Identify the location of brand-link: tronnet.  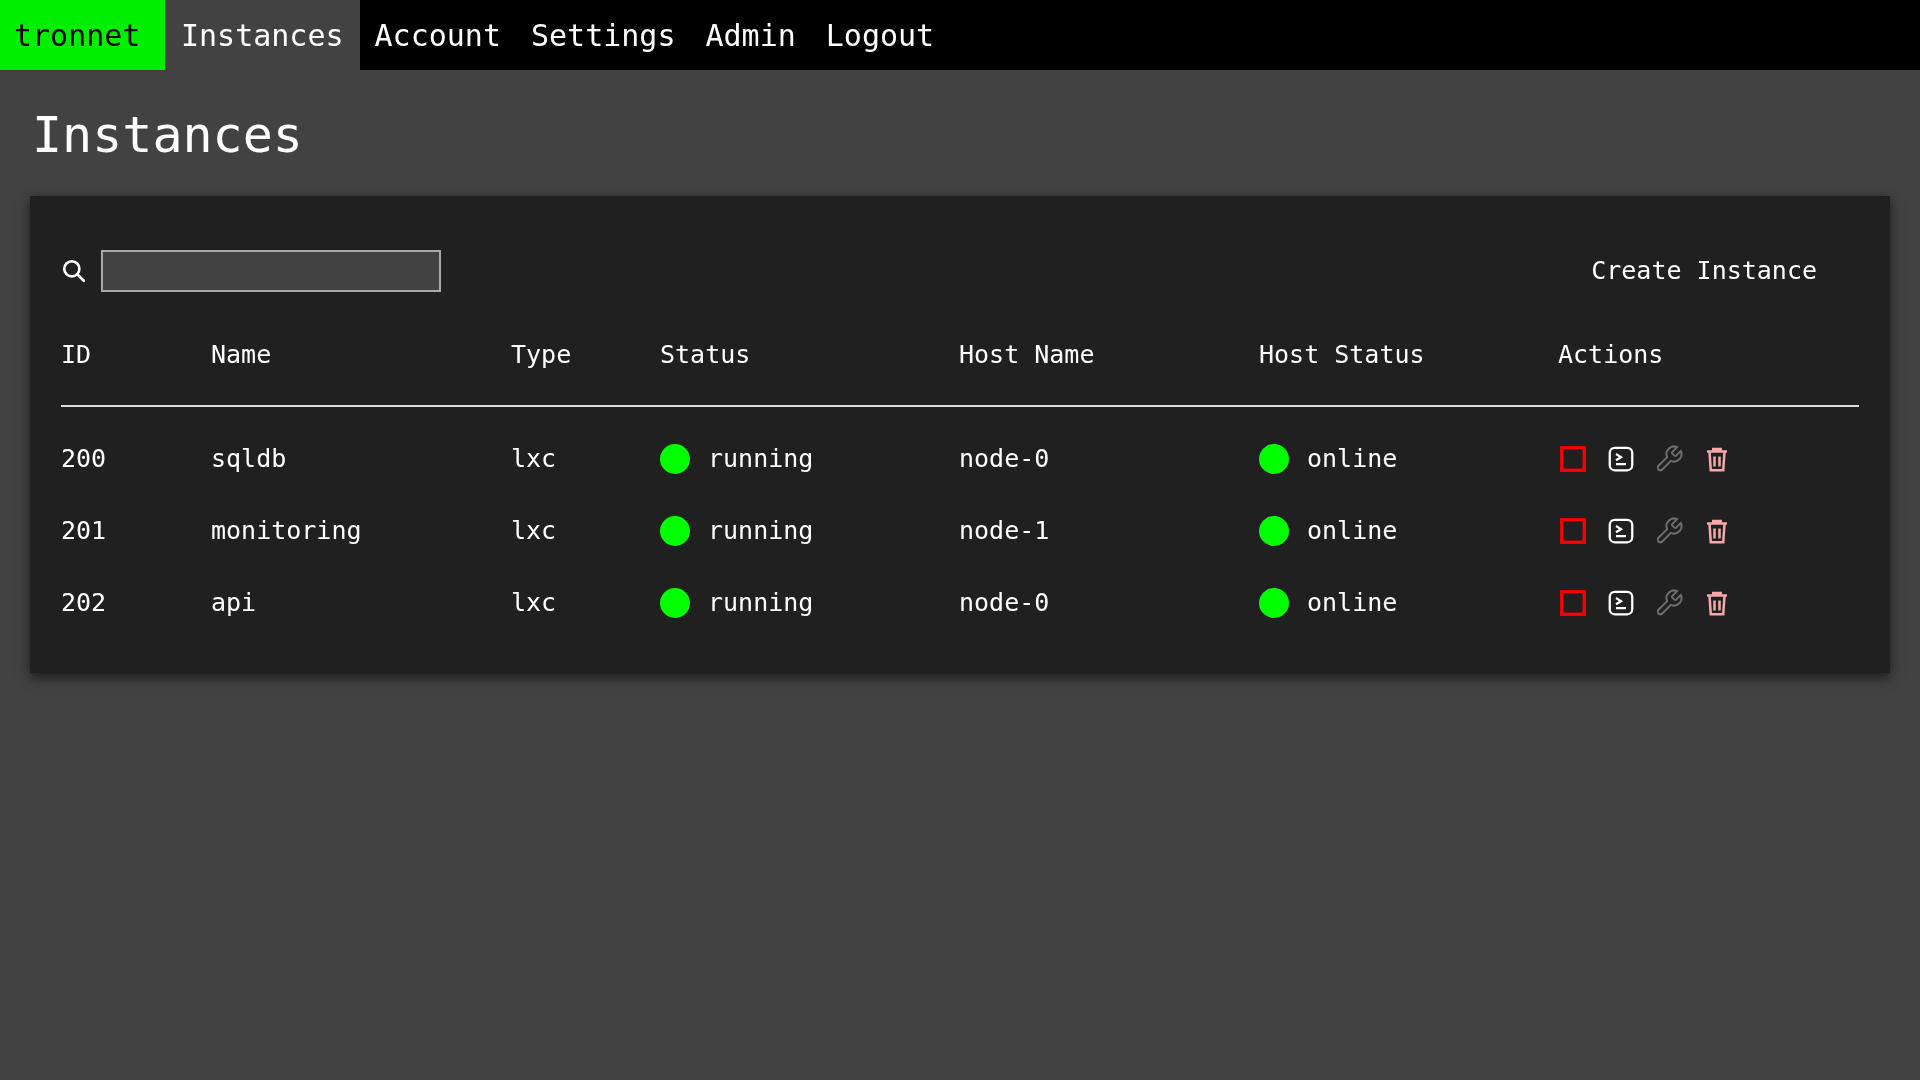
(82, 35).